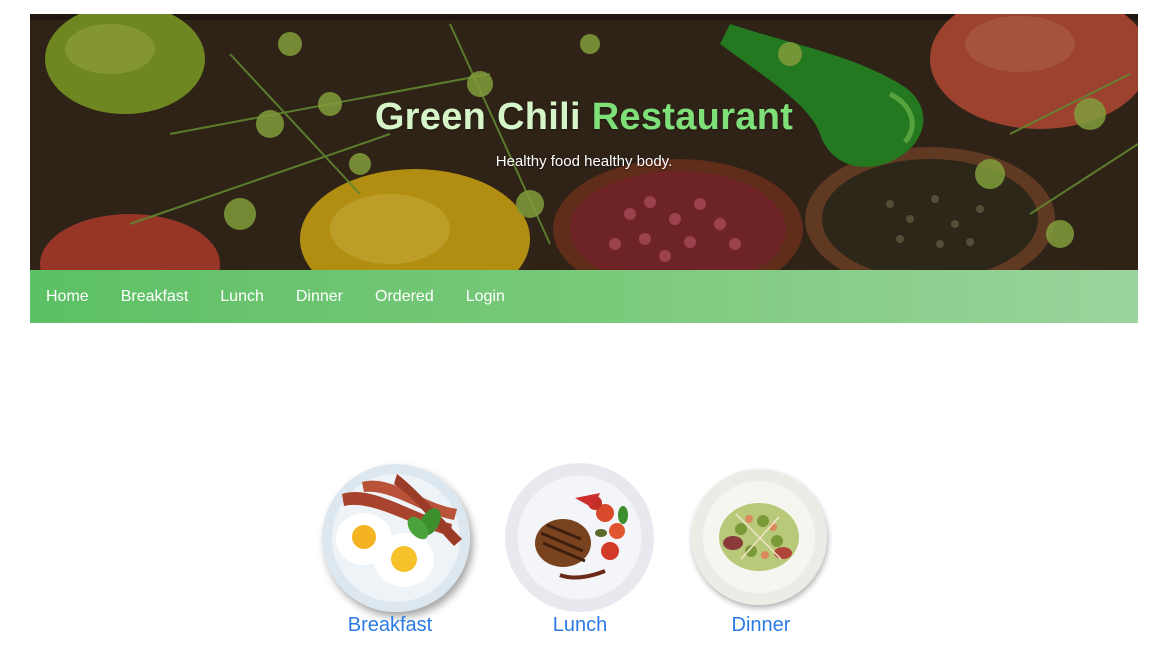 This screenshot has width=1158, height=651. I want to click on lunch-food-icon, so click(579, 537).